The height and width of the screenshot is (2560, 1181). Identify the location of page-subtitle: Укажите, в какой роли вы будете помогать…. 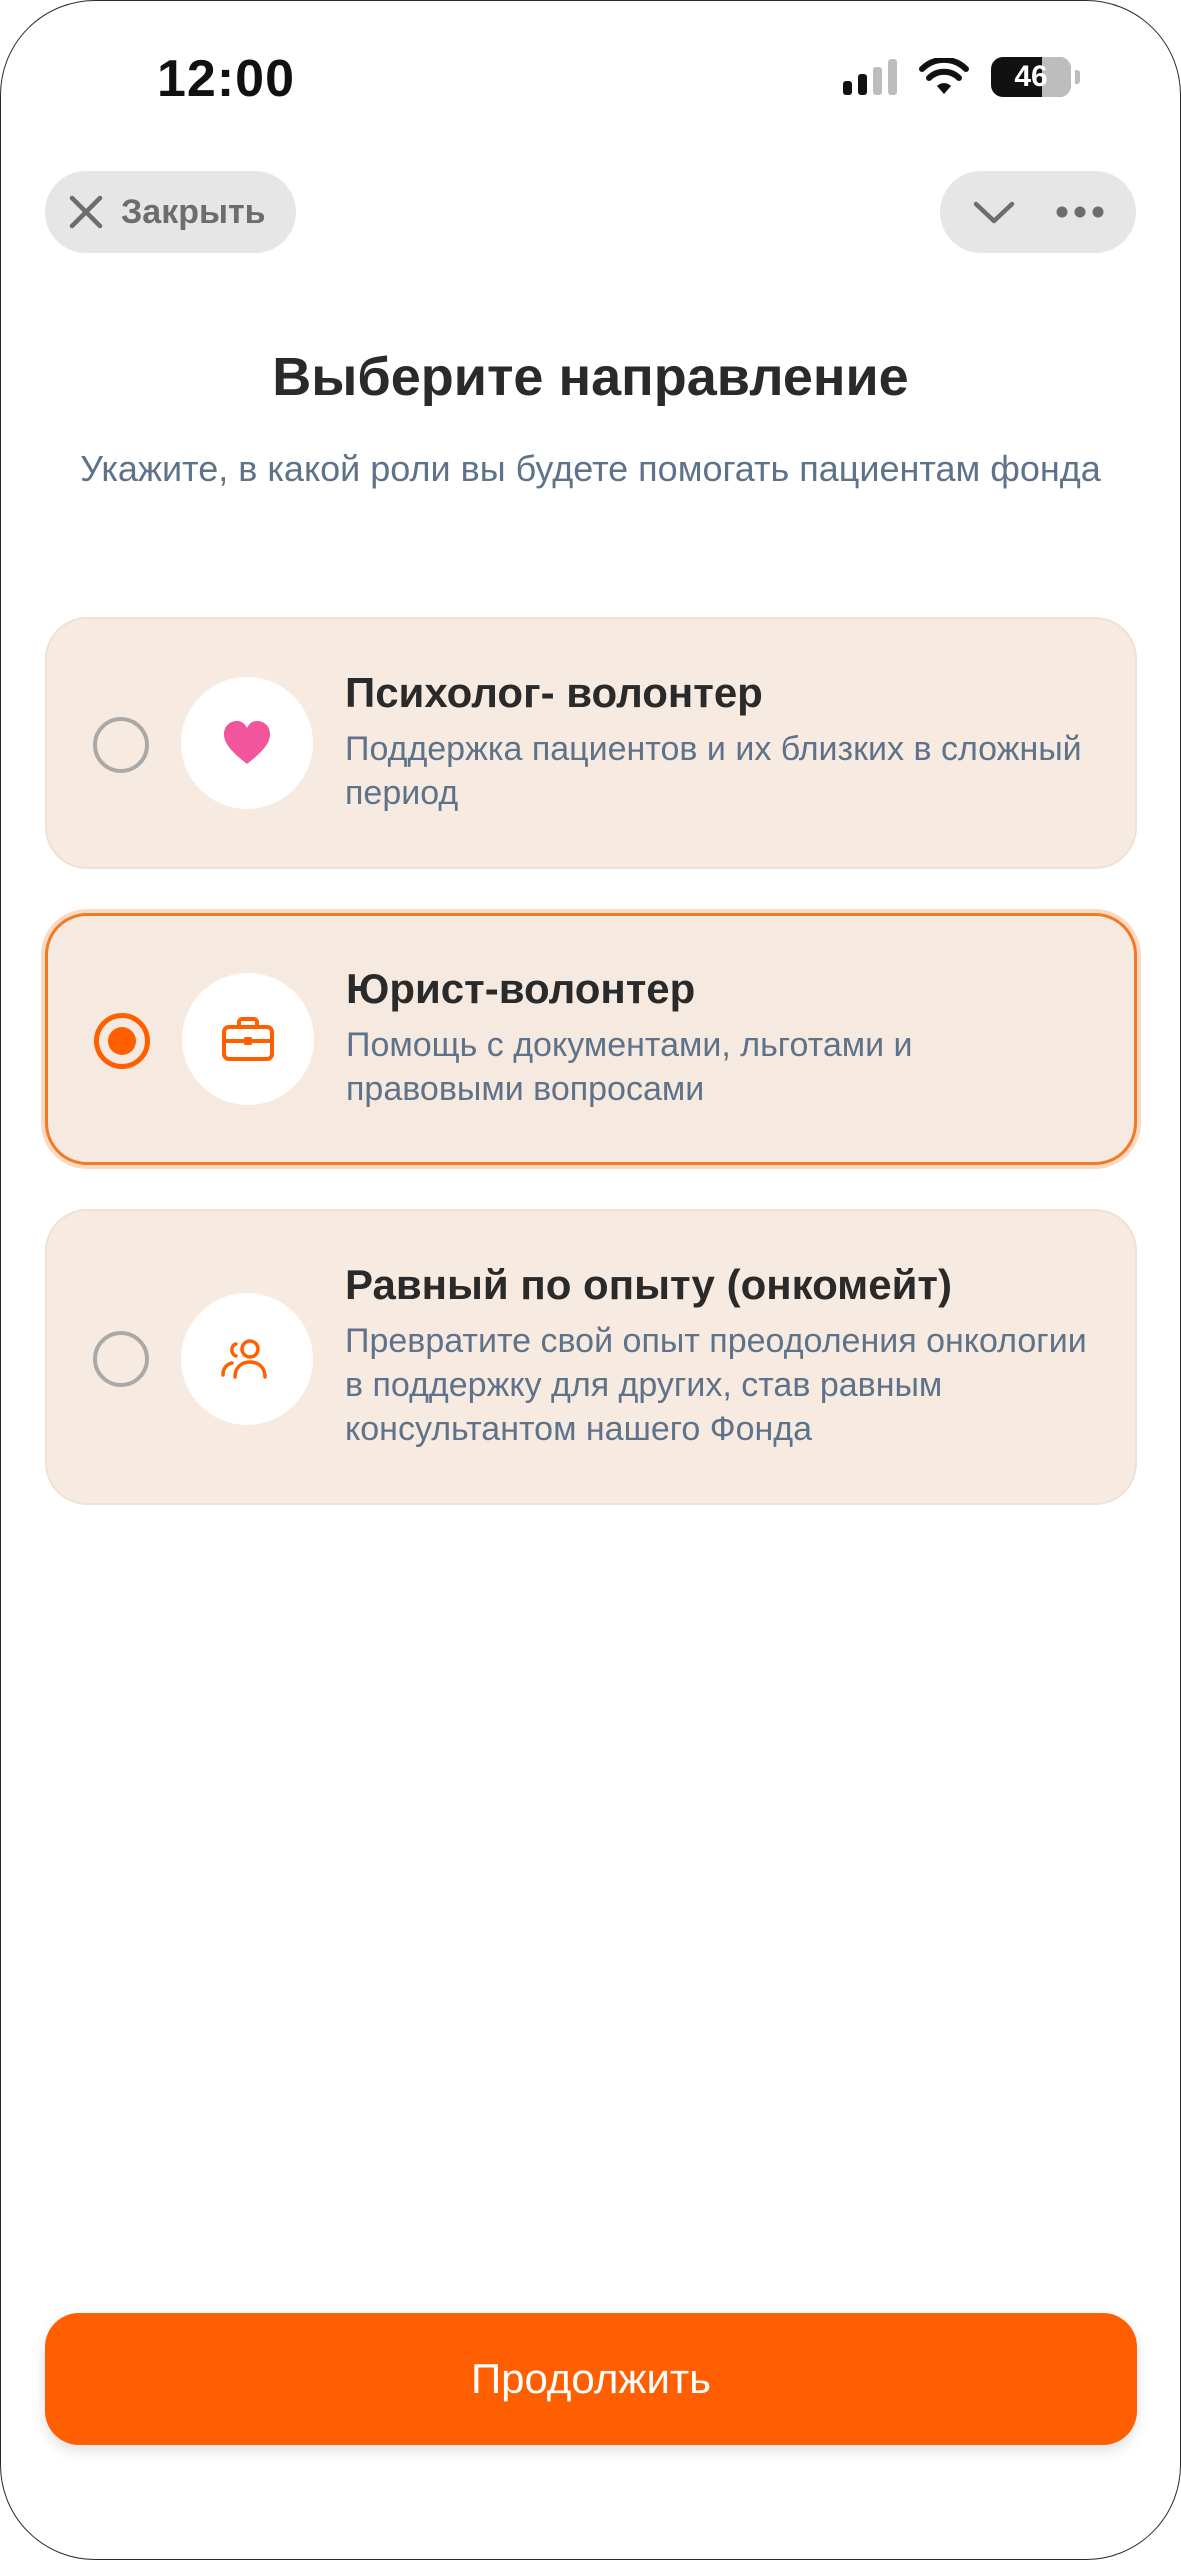
(590, 468).